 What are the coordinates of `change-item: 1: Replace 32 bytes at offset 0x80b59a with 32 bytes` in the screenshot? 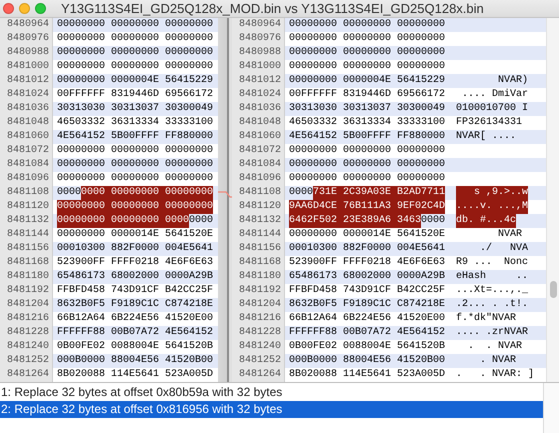 It's located at (271, 392).